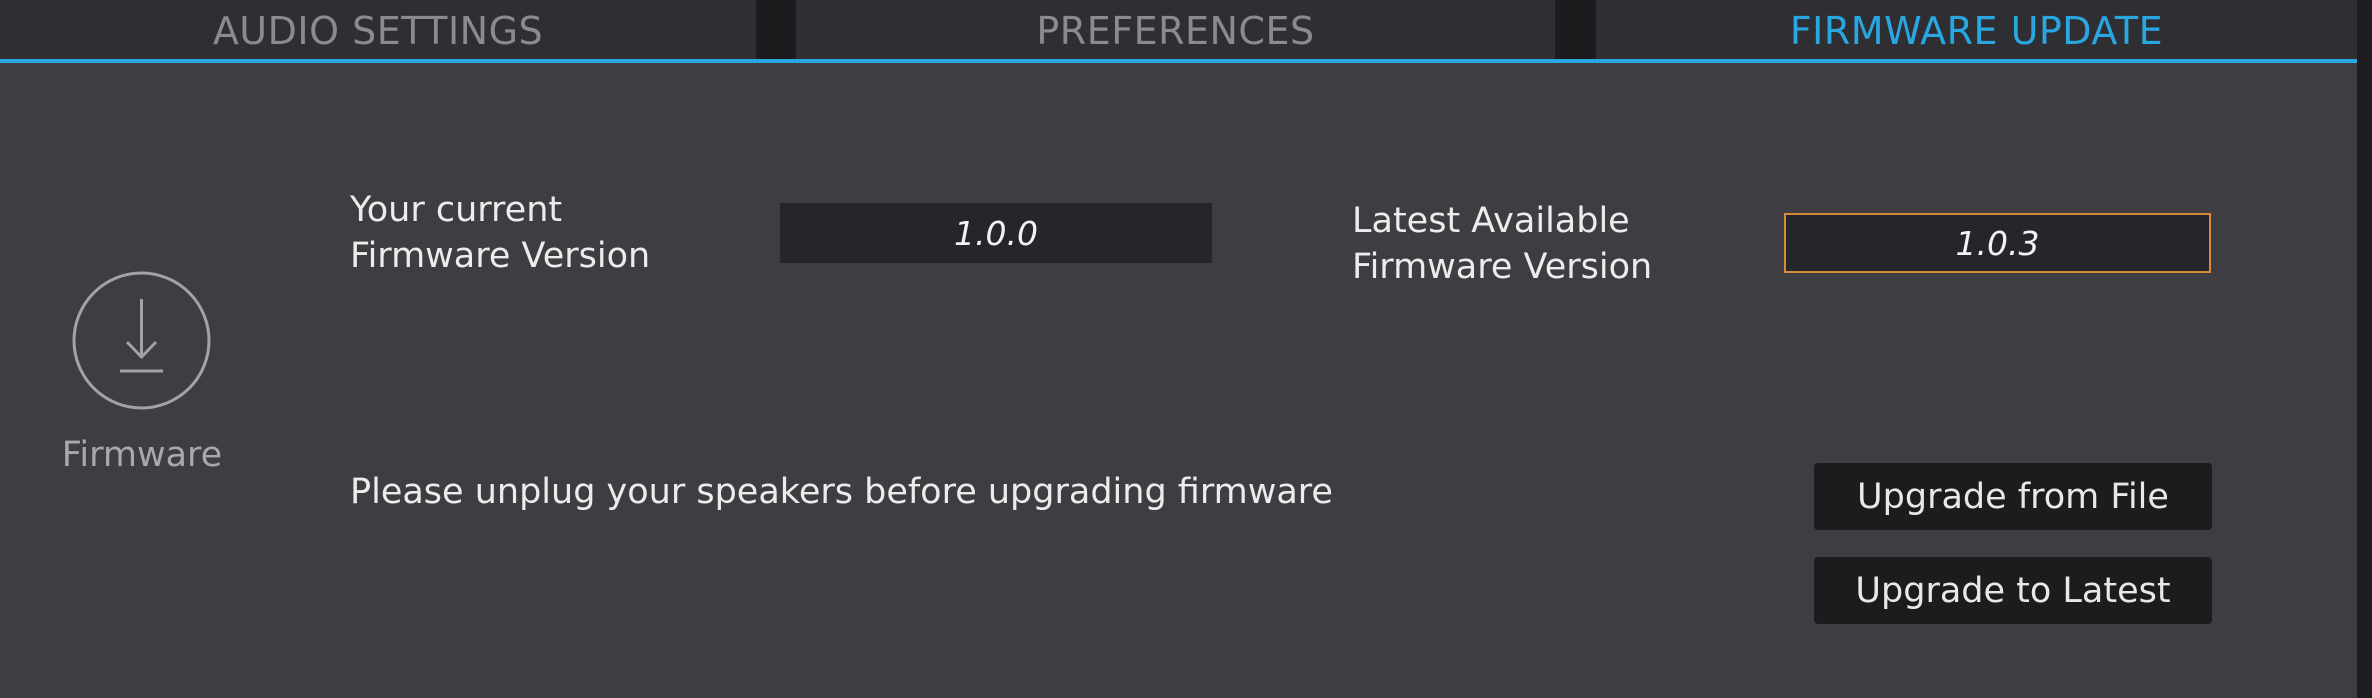  What do you see at coordinates (1502, 267) in the screenshot?
I see `latest-version-label-line2: Firmware Version` at bounding box center [1502, 267].